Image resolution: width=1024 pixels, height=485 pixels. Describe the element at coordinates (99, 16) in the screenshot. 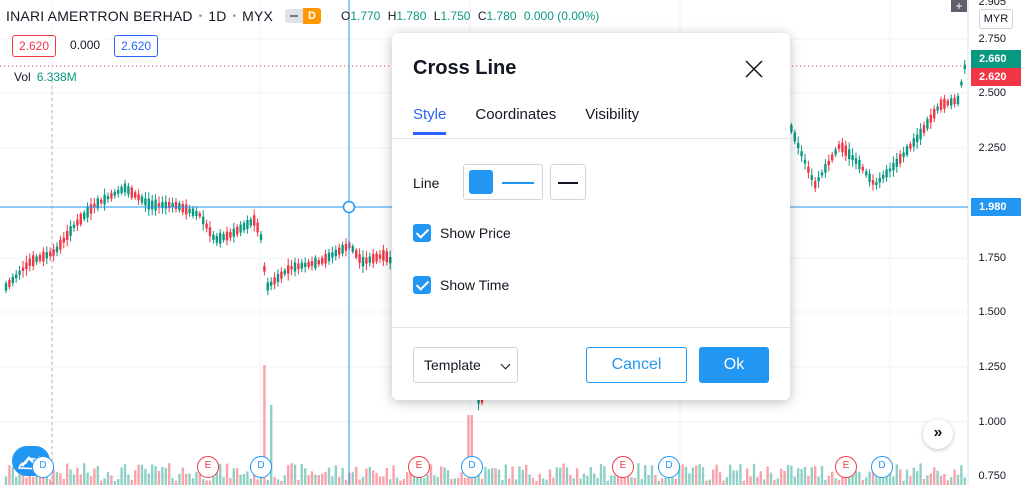

I see `symbol-name: INARI AMERTRON BERHAD` at that location.